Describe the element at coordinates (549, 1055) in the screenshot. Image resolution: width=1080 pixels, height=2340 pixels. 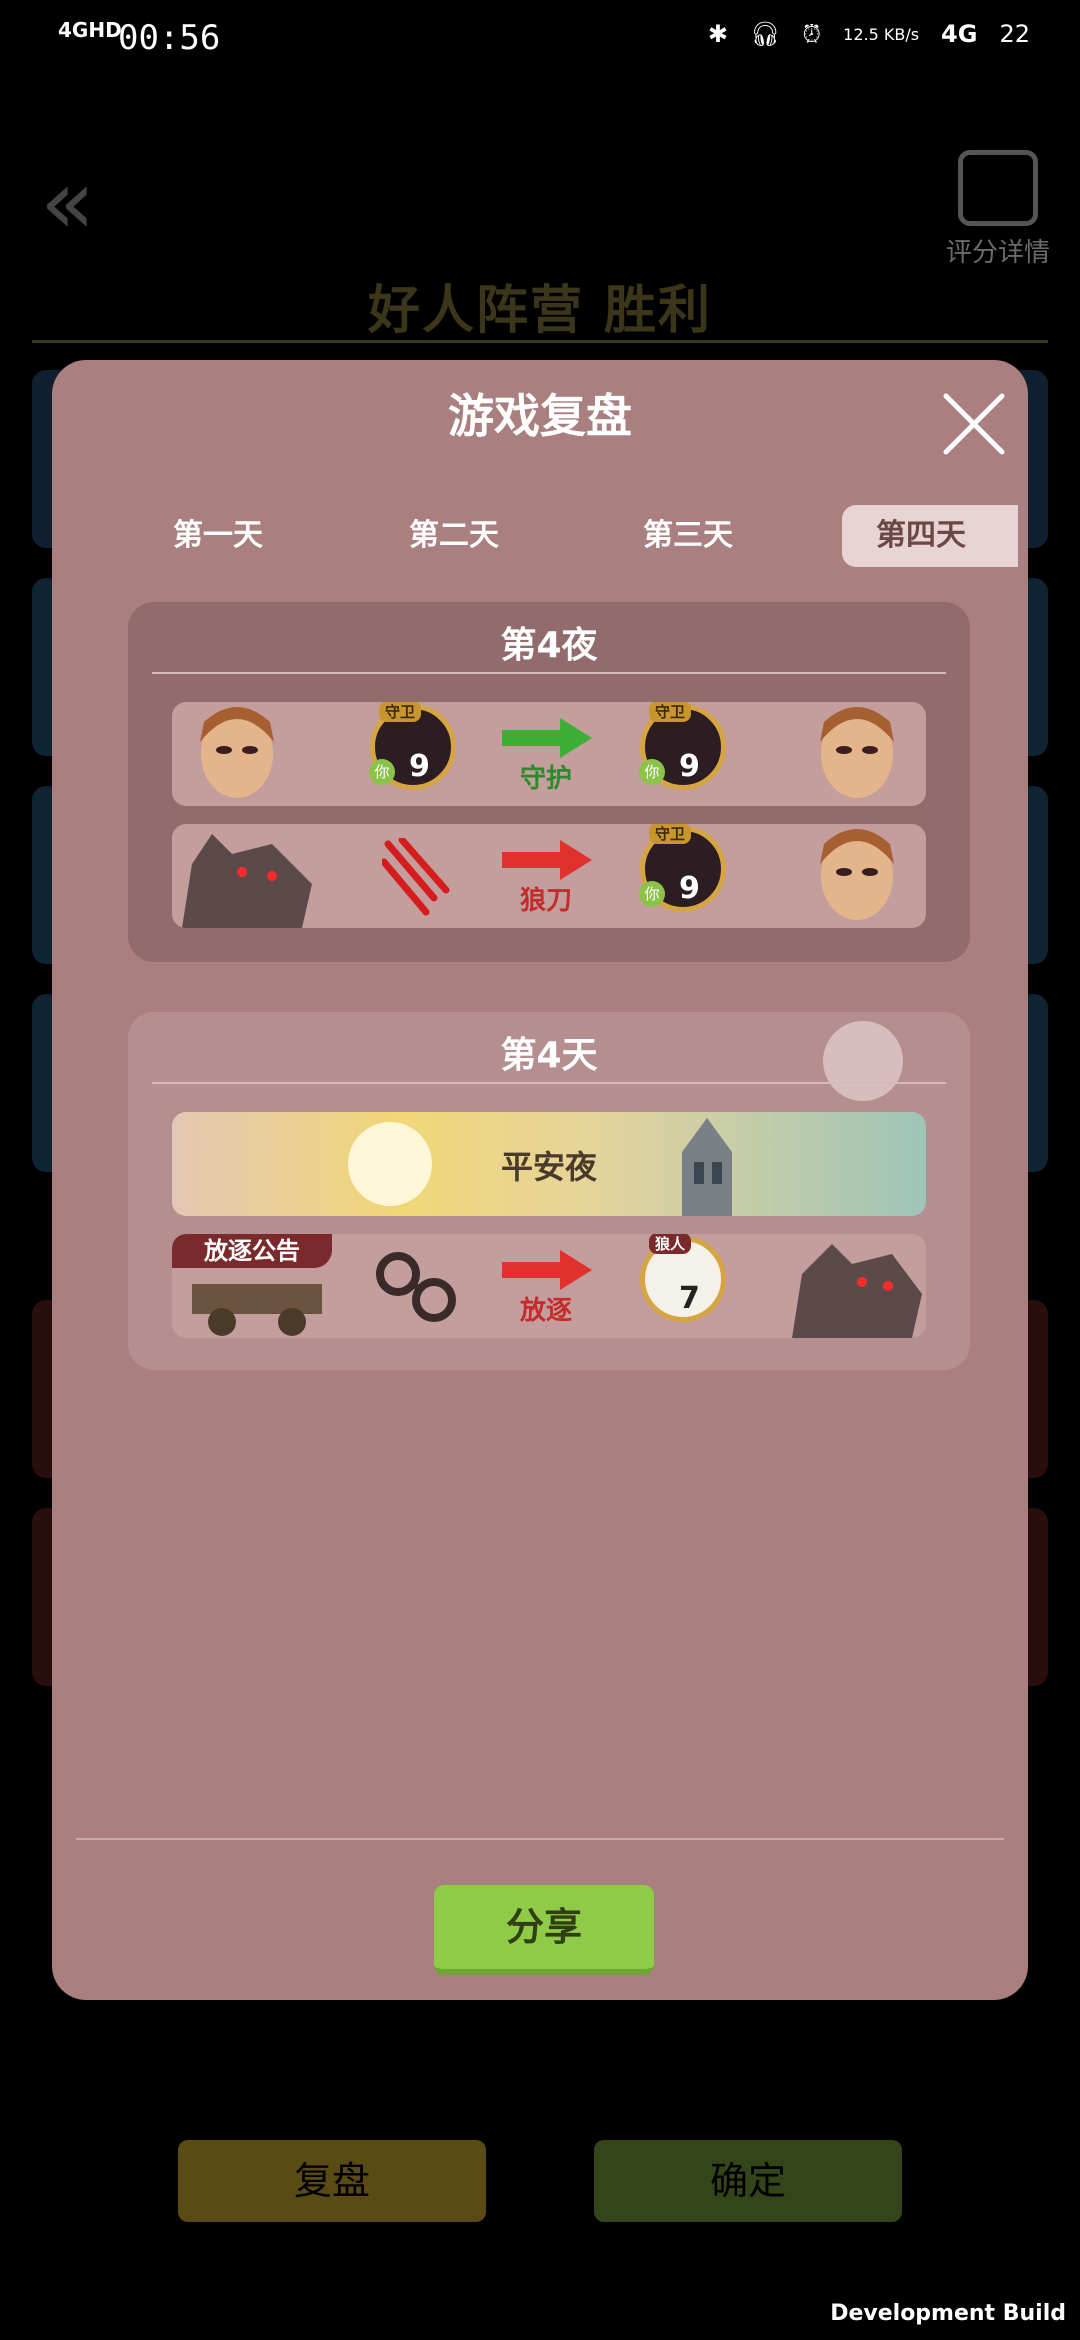
I see `day-title: 第4天` at that location.